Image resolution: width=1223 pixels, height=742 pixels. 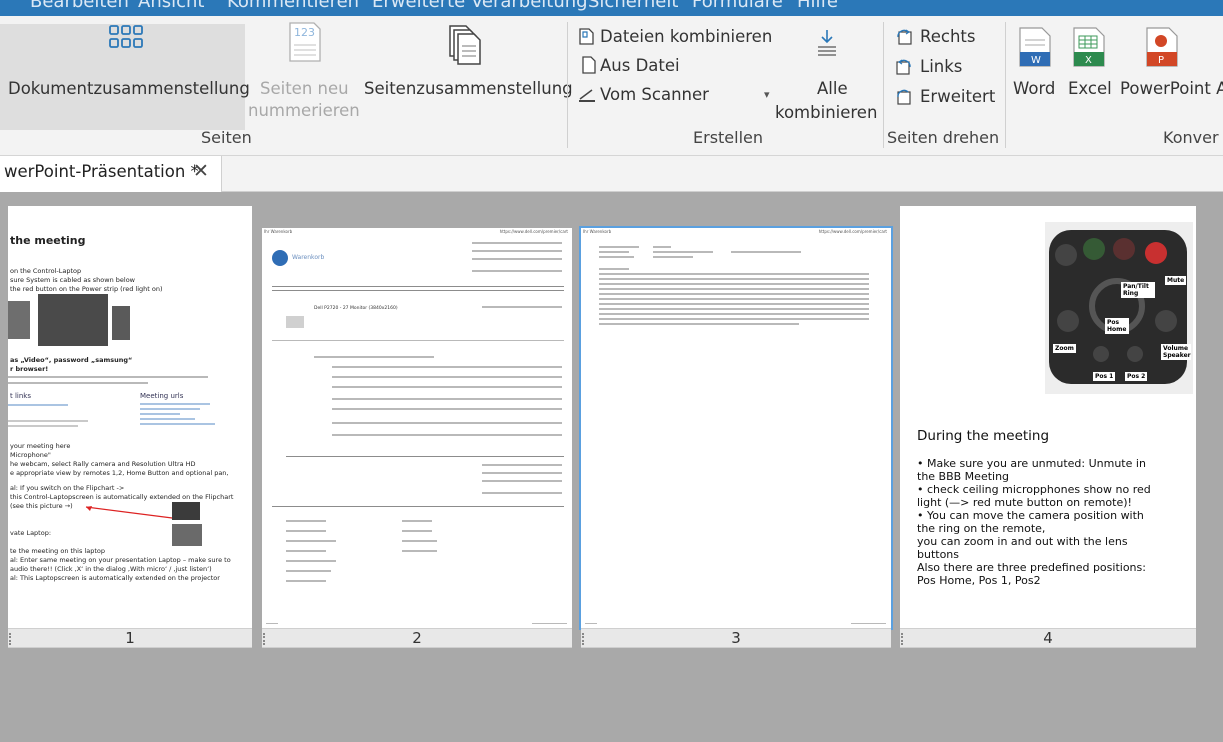 What do you see at coordinates (1117, 326) in the screenshot?
I see `remote-label-poshome: Pos Home` at bounding box center [1117, 326].